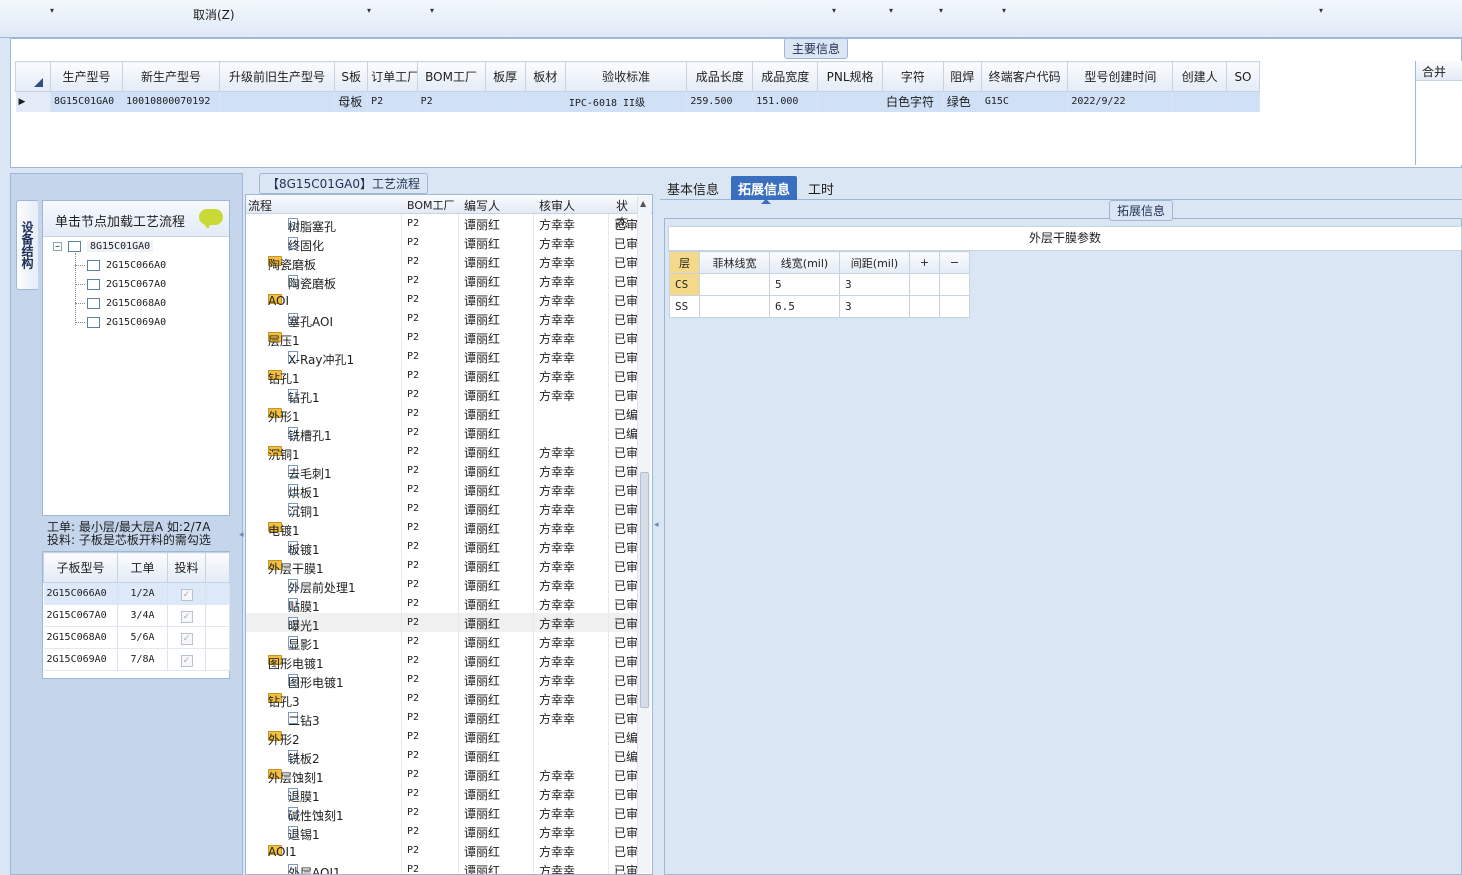 The width and height of the screenshot is (1462, 875). What do you see at coordinates (351, 101) in the screenshot?
I see `table-cell: 母板` at bounding box center [351, 101].